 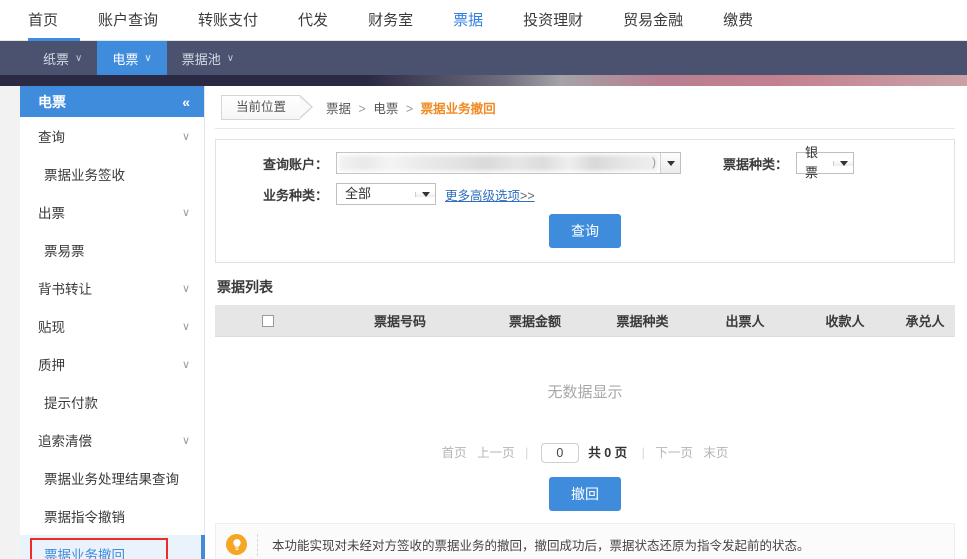 I want to click on tip-divider, so click(x=257, y=544).